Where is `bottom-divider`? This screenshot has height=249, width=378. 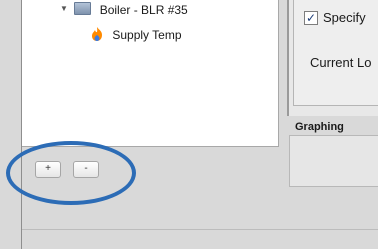 bottom-divider is located at coordinates (200, 229).